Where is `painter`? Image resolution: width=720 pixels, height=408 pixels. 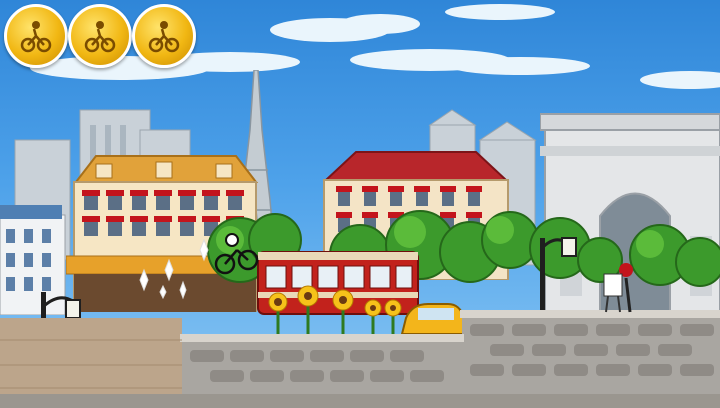
painter is located at coordinates (618, 288).